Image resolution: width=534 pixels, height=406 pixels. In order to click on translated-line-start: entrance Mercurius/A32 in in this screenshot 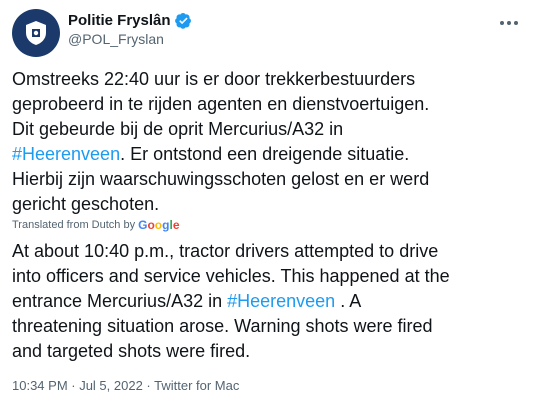, I will do `click(120, 301)`.